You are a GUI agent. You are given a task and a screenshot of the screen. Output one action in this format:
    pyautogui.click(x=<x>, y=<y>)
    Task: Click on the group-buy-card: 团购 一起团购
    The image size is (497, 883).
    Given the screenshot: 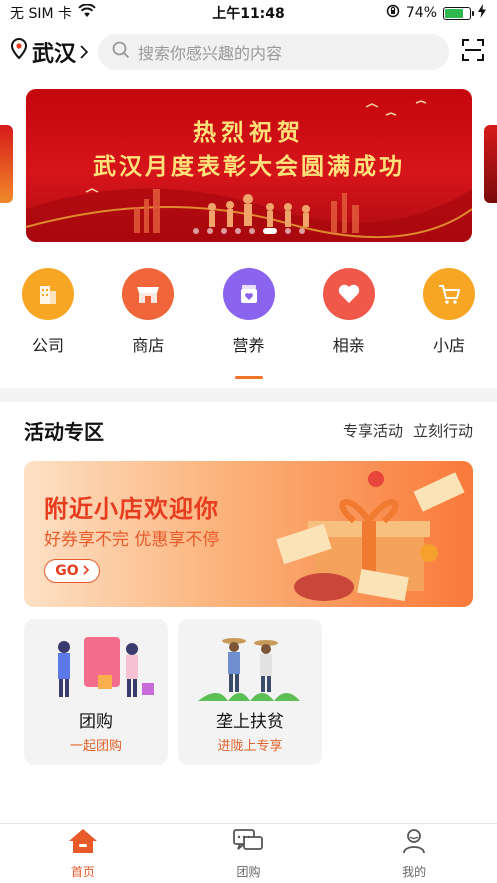 What is the action you would take?
    pyautogui.click(x=96, y=692)
    